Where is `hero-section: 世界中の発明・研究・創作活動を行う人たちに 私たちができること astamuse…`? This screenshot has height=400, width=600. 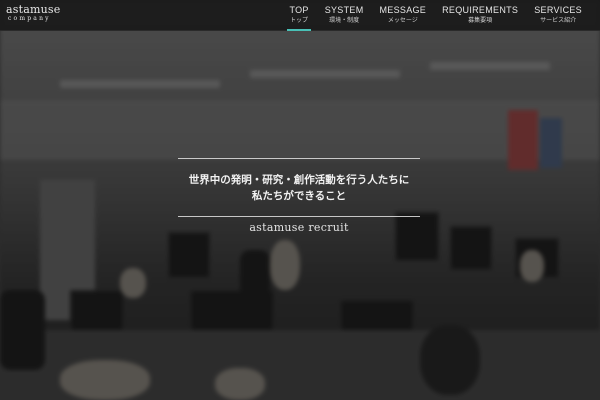 hero-section: 世界中の発明・研究・創作活動を行う人たちに 私たちができること astamuse… is located at coordinates (299, 196).